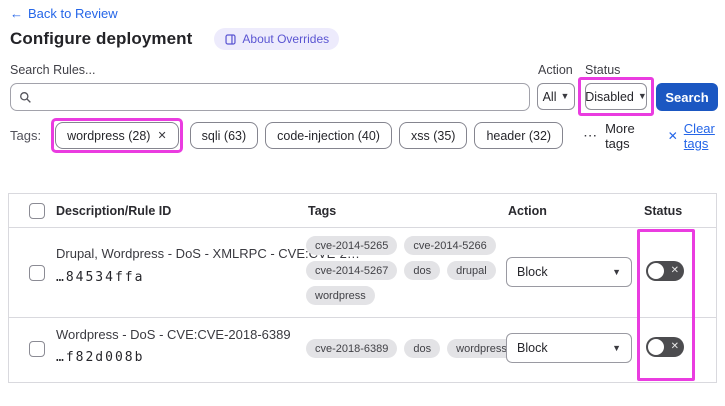 Image resolution: width=725 pixels, height=406 pixels. I want to click on search-button: Search, so click(687, 97).